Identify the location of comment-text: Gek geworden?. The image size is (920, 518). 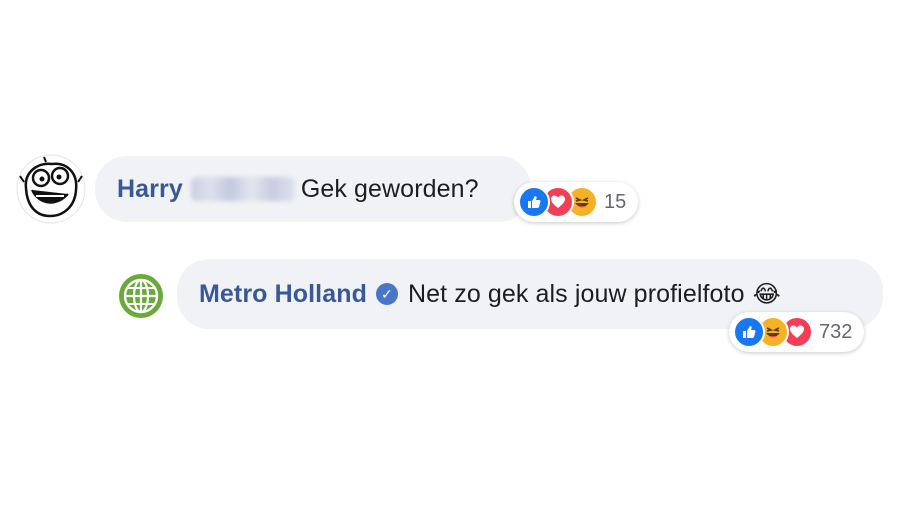
(389, 188).